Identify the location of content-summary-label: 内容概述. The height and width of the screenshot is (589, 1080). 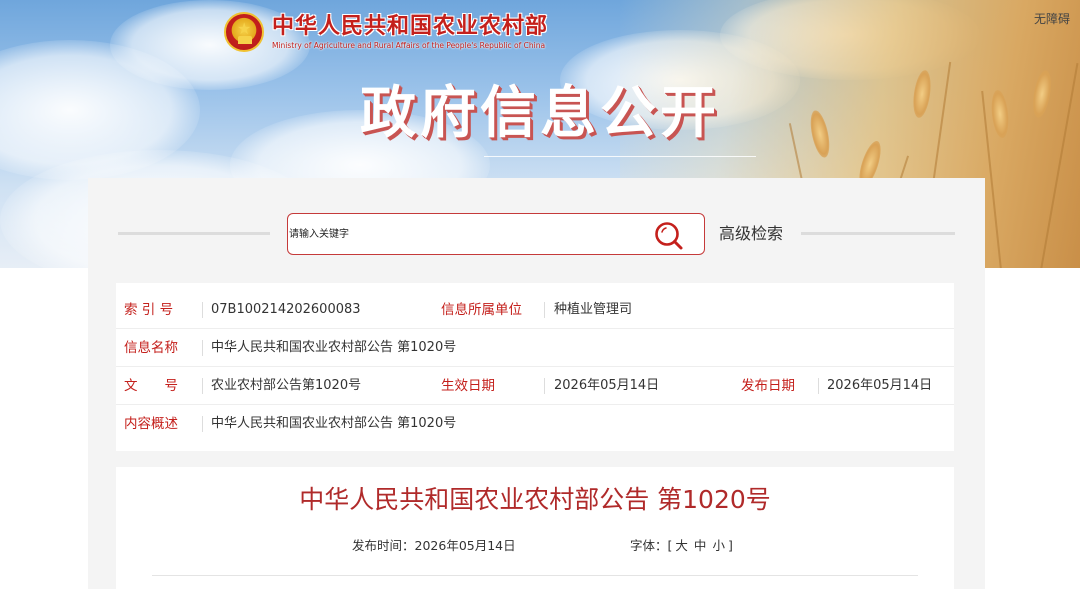
(151, 424).